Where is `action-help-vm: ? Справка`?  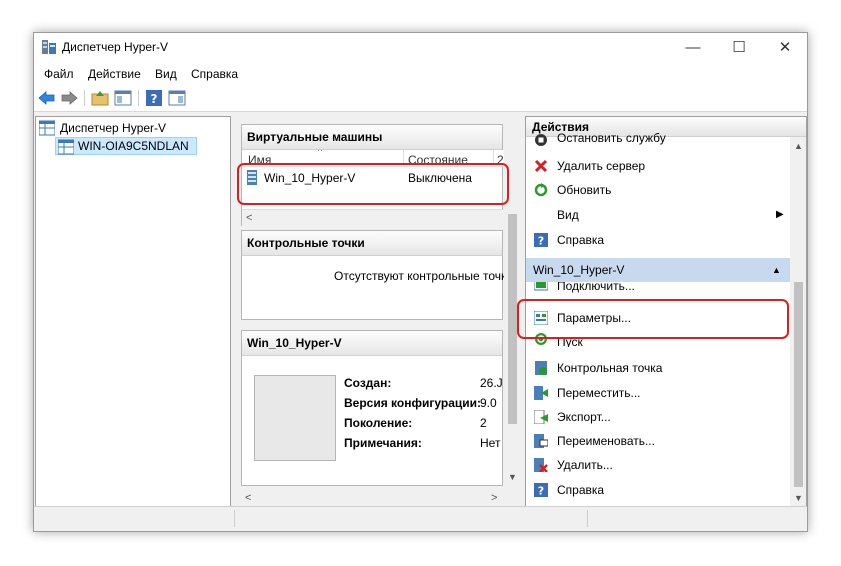
action-help-vm: ? Справка is located at coordinates (658, 490).